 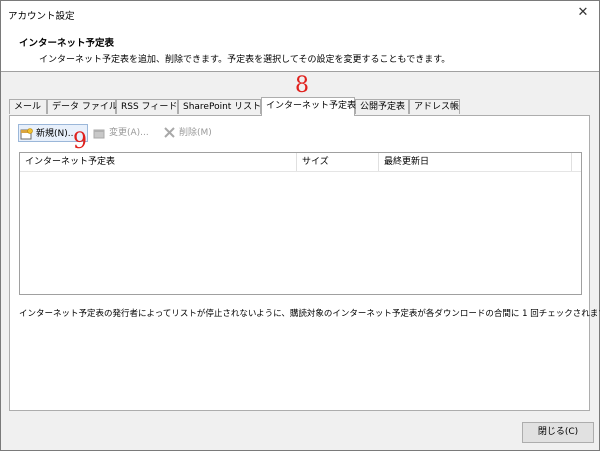 I want to click on close-icon: ✕, so click(x=583, y=13).